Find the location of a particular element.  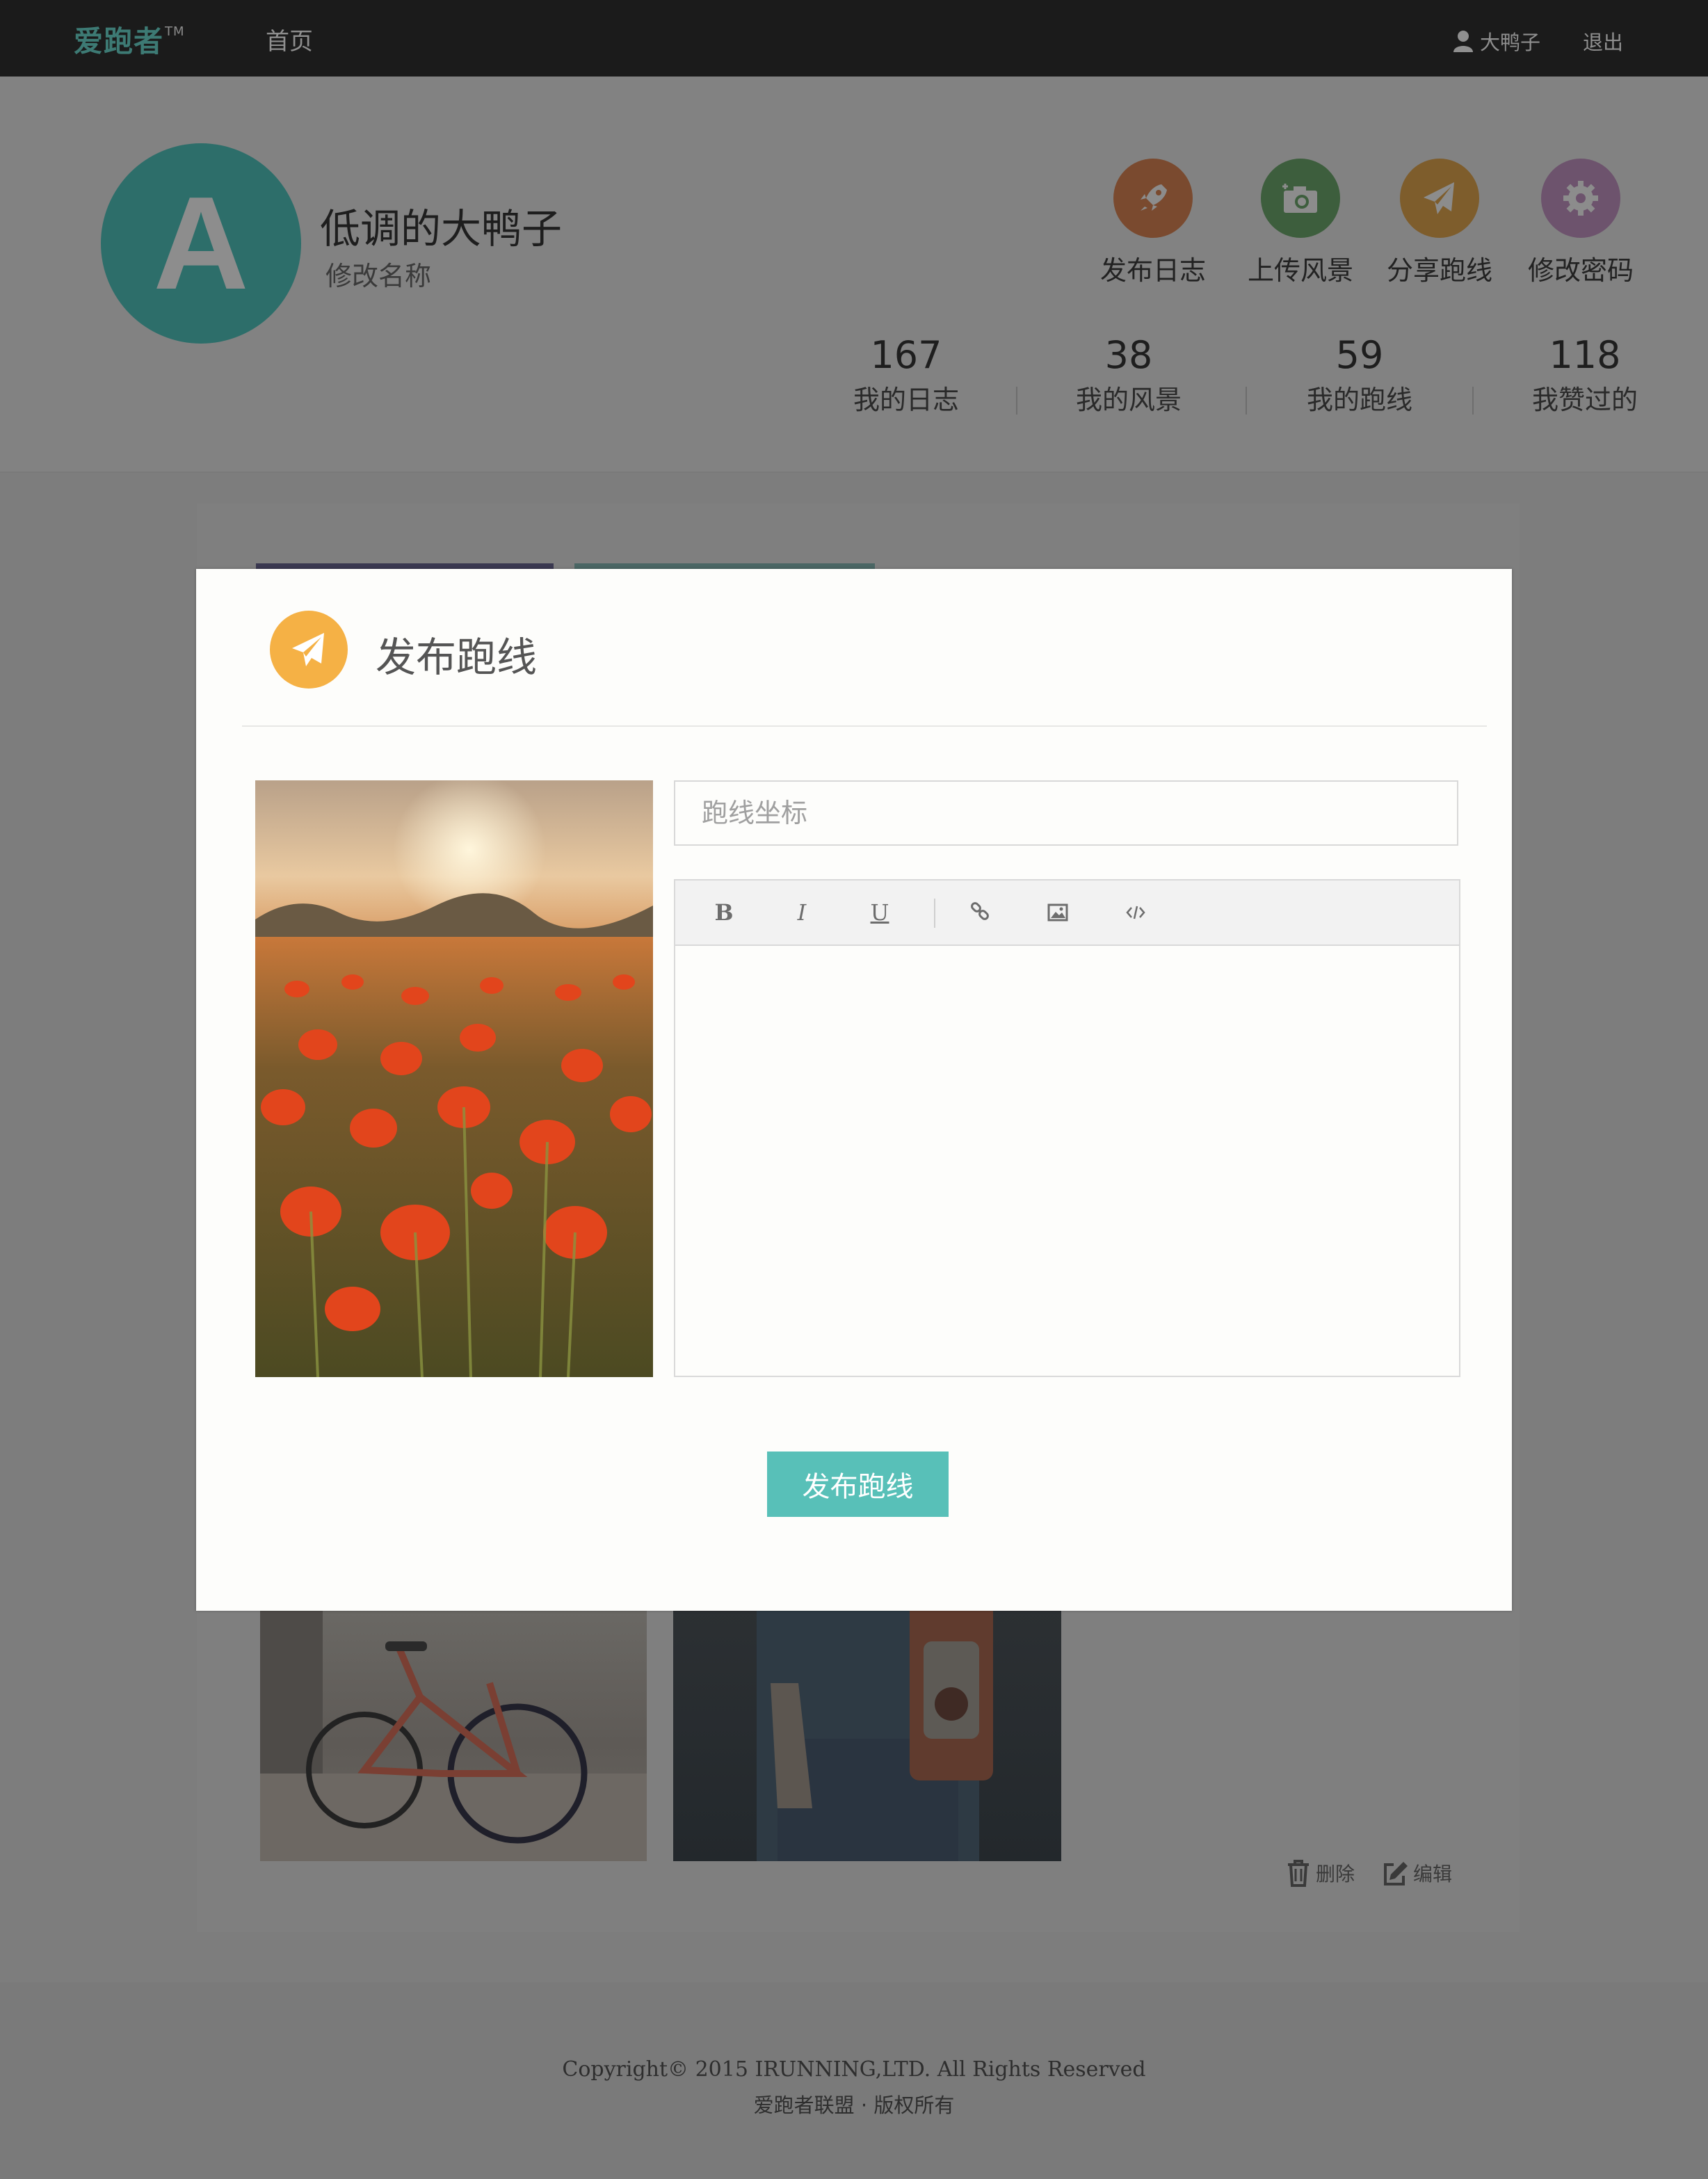

stat-label: 我的风景 is located at coordinates (1128, 400).